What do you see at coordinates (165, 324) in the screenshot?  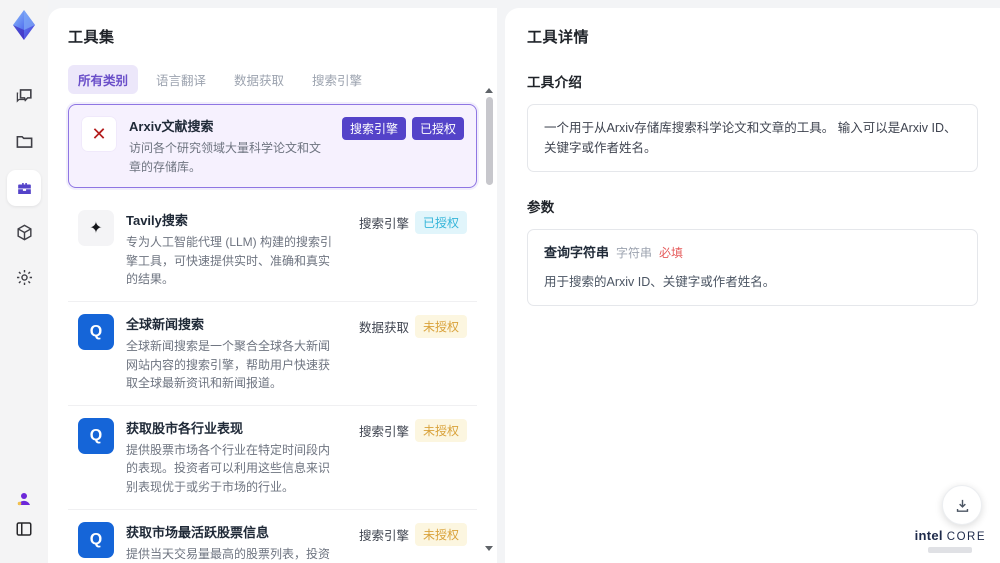 I see `tool-name: 全球新闻搜索` at bounding box center [165, 324].